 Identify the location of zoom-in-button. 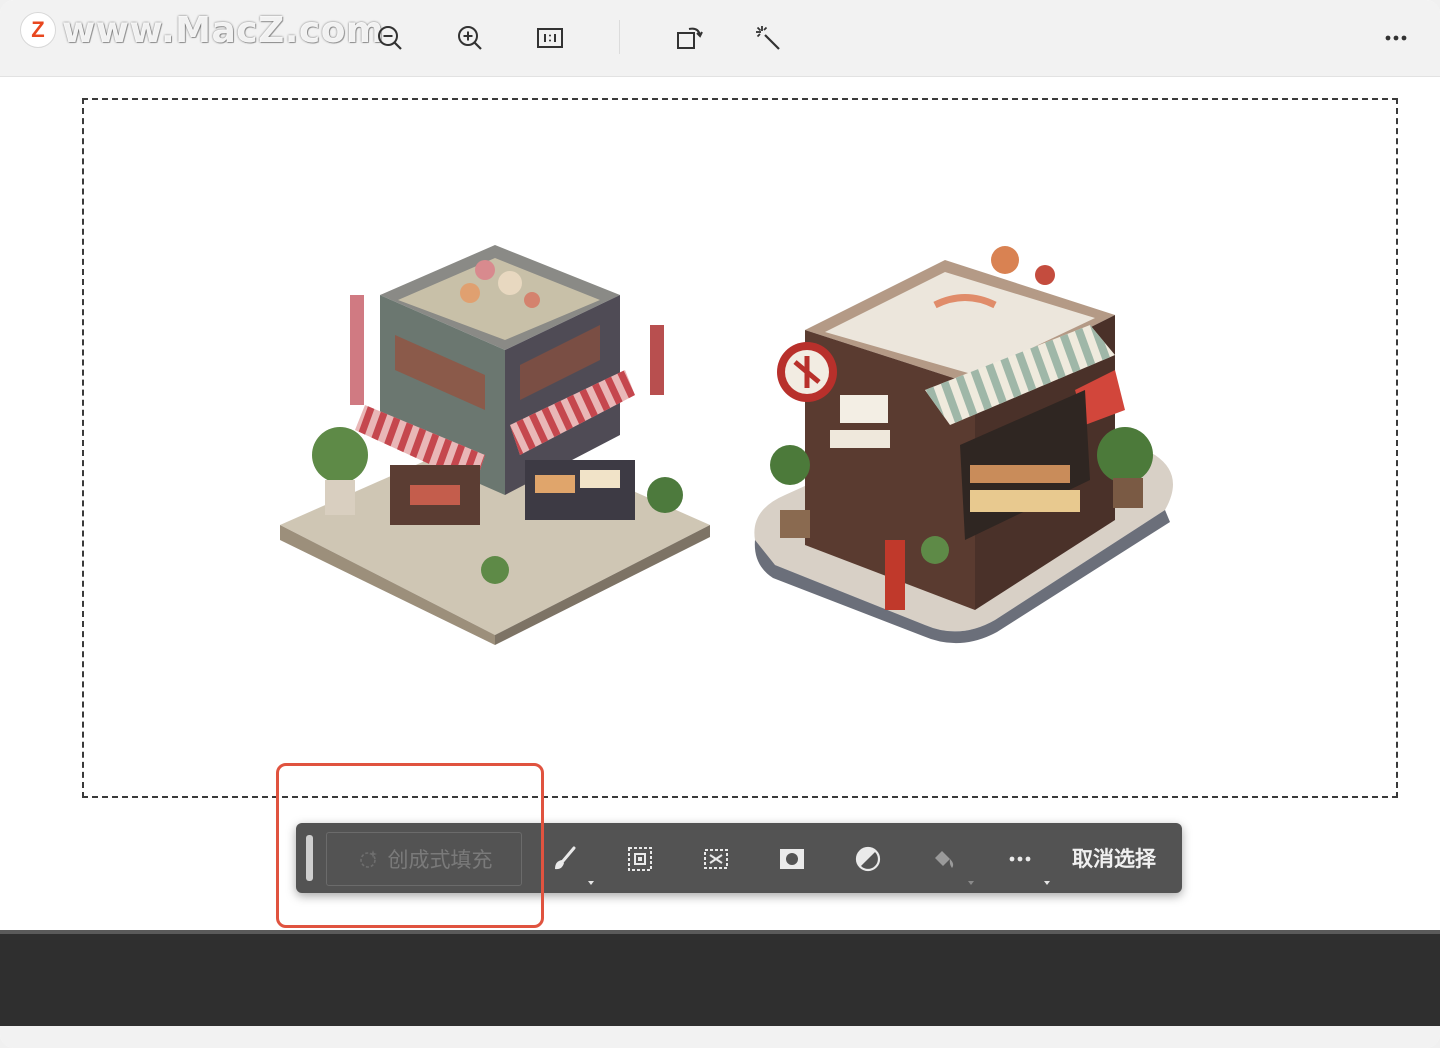
(470, 38).